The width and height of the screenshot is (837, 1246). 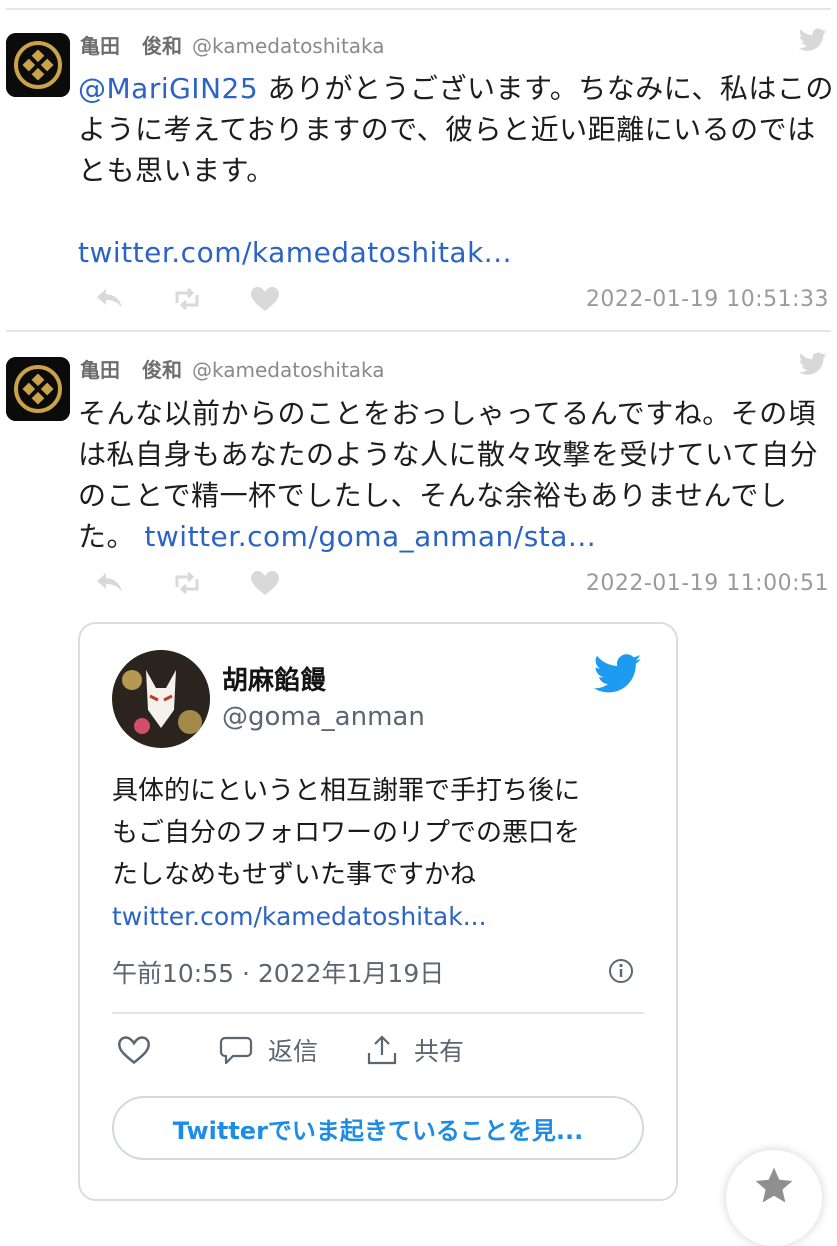 What do you see at coordinates (439, 1051) in the screenshot?
I see `share-label: 共有` at bounding box center [439, 1051].